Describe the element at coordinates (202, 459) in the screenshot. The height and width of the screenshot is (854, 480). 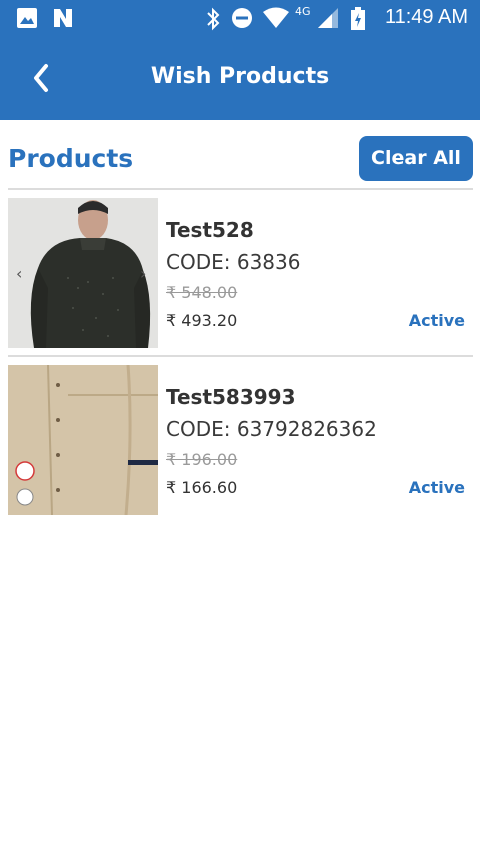
I see `product-mrp: ₹ 196.00` at that location.